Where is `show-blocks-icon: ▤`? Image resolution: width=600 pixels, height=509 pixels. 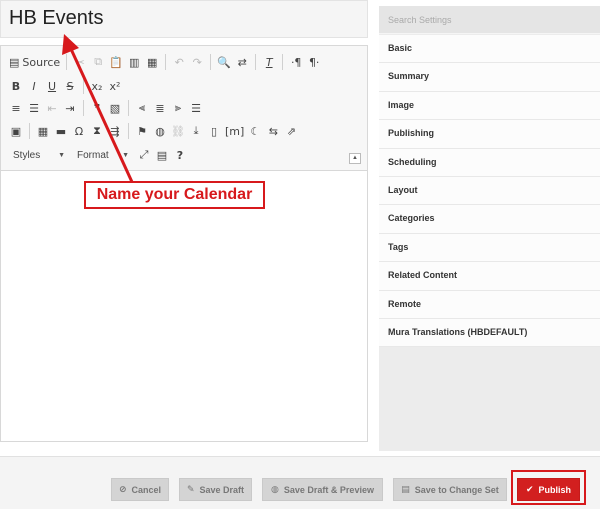 show-blocks-icon: ▤ is located at coordinates (162, 155).